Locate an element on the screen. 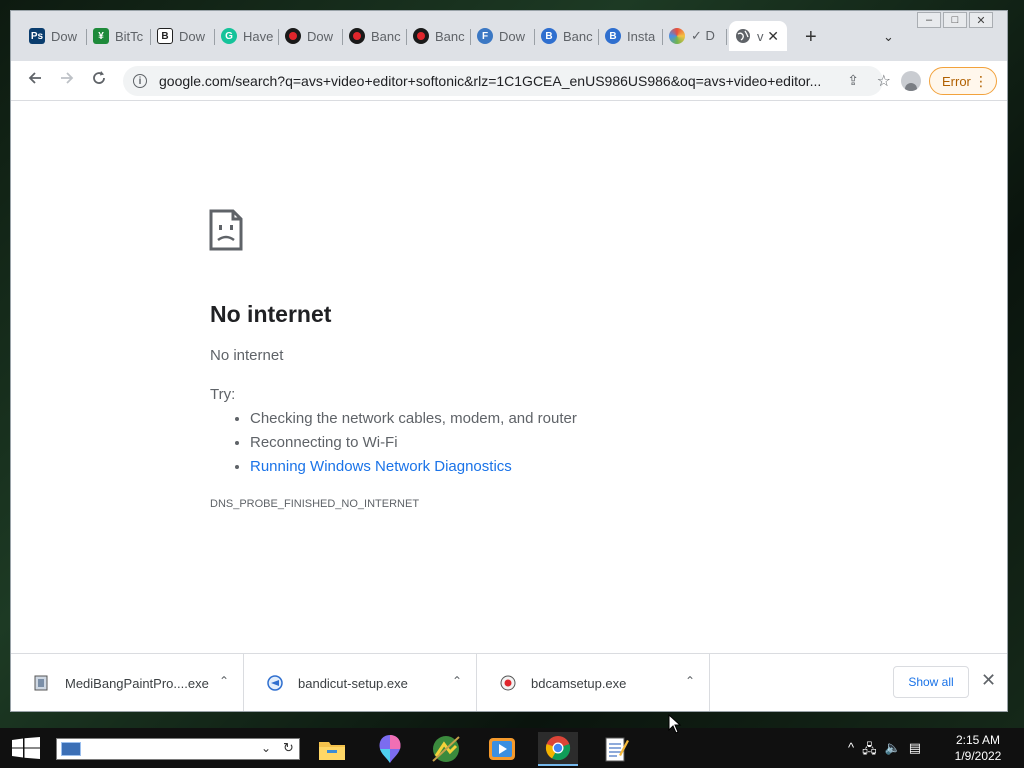 This screenshot has width=1024, height=768. tab-label: ✓ D is located at coordinates (703, 35).